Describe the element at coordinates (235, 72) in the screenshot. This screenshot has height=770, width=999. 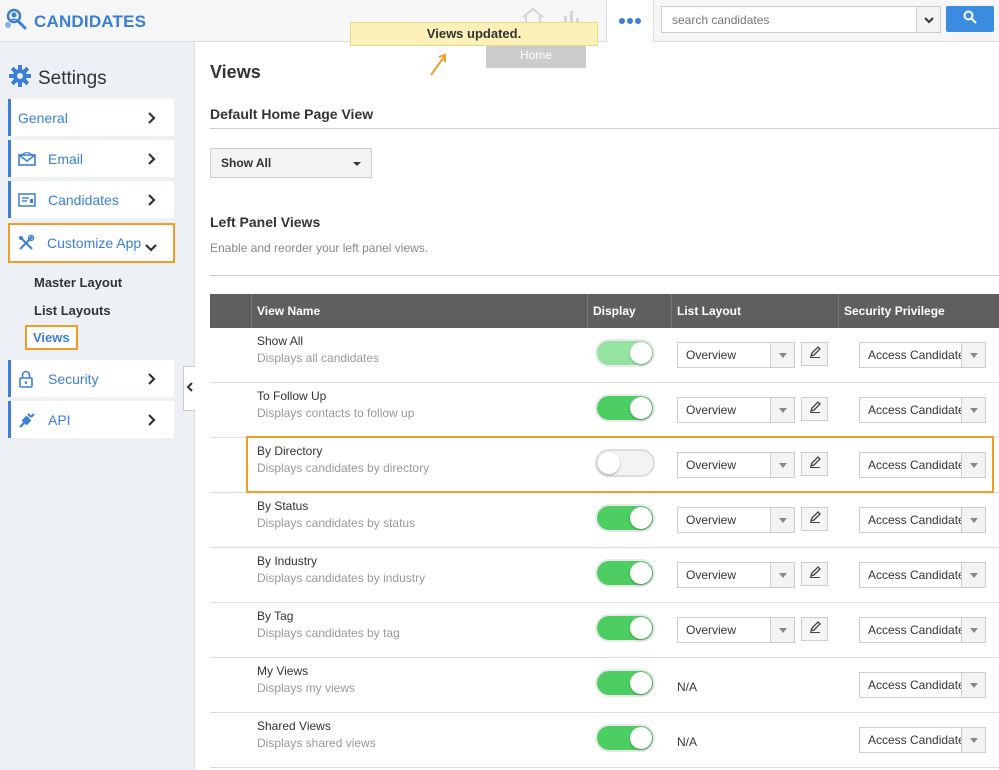
I see `page-title: Views` at that location.